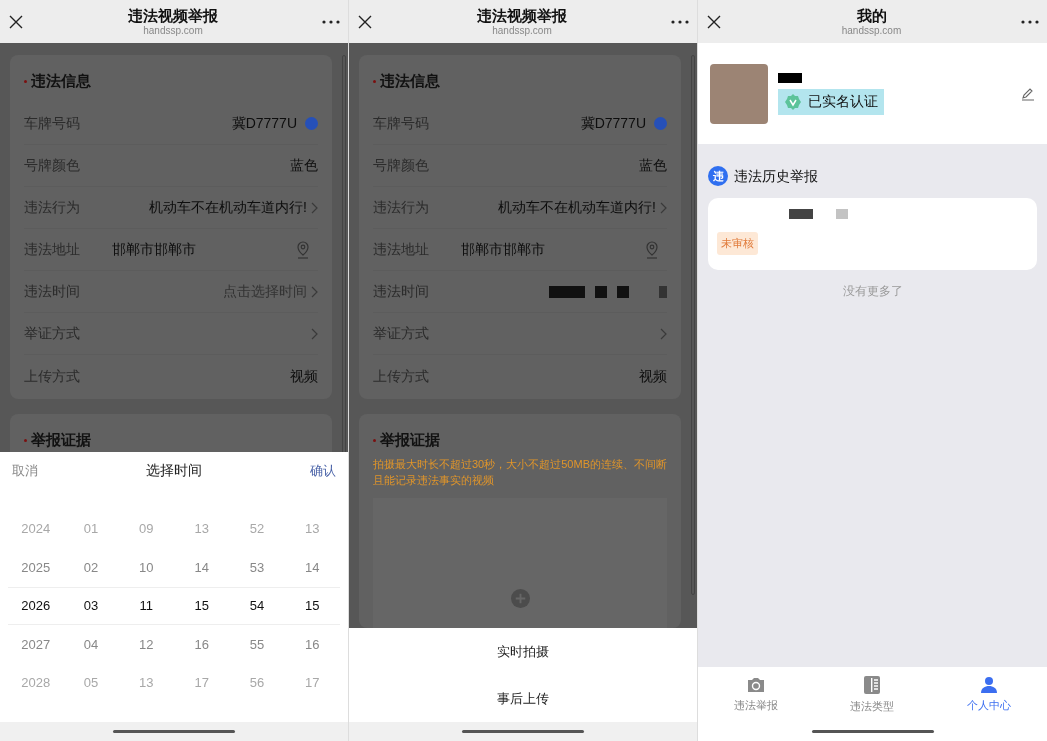 The image size is (1047, 741). Describe the element at coordinates (91, 683) in the screenshot. I see `picker-option: 05` at that location.